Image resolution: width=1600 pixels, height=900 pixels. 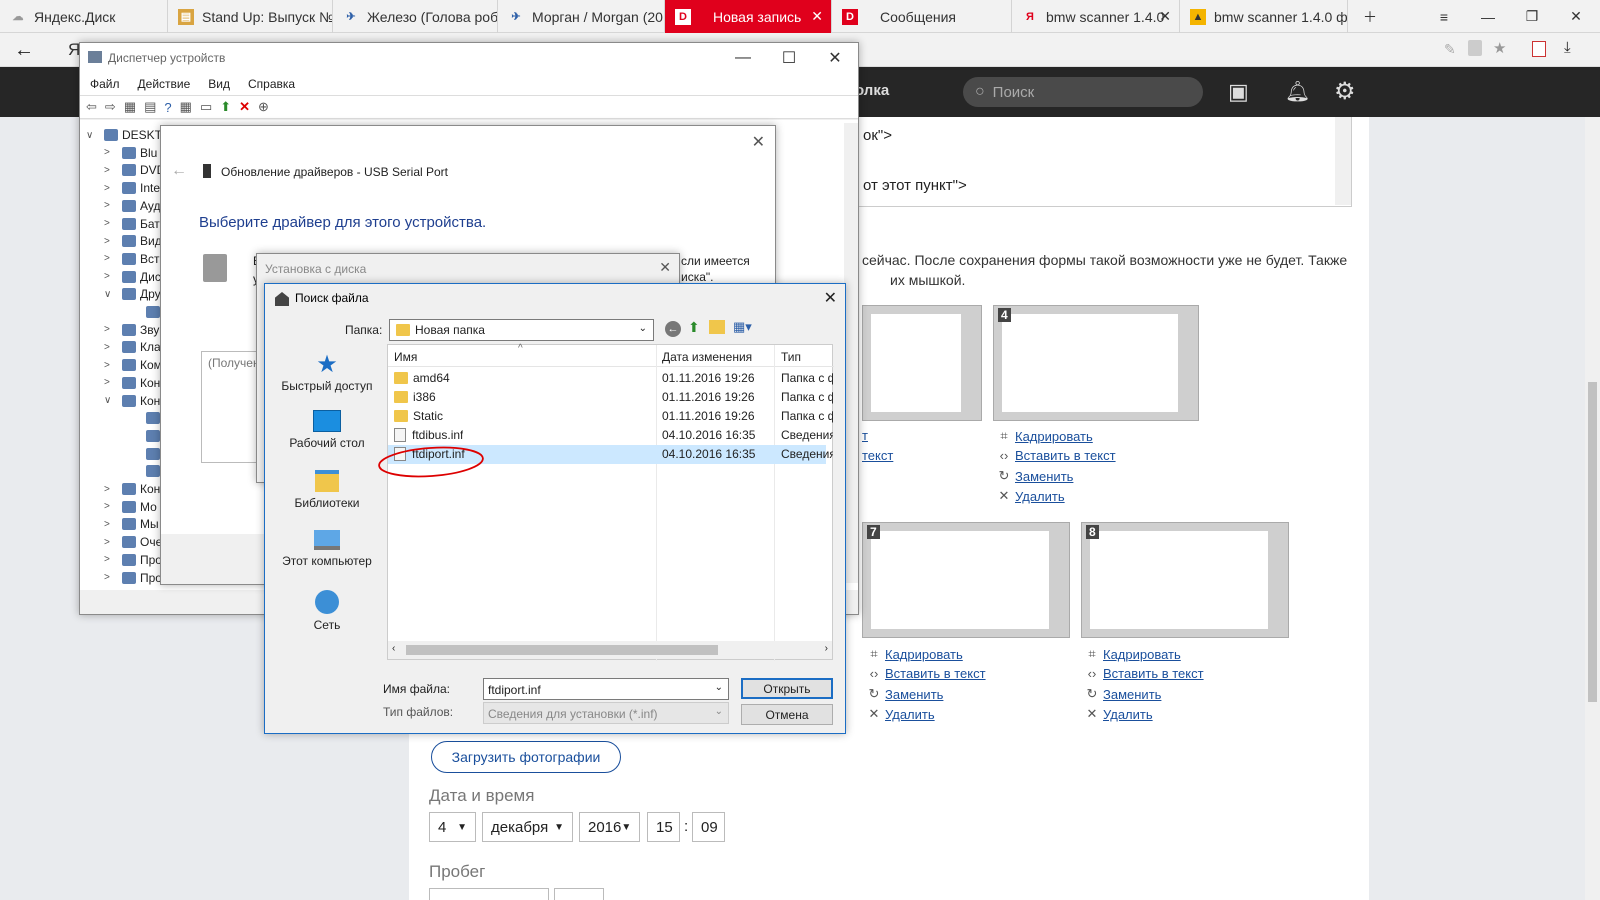 What do you see at coordinates (231, 407) in the screenshot?
I see `received-list: (Получен` at bounding box center [231, 407].